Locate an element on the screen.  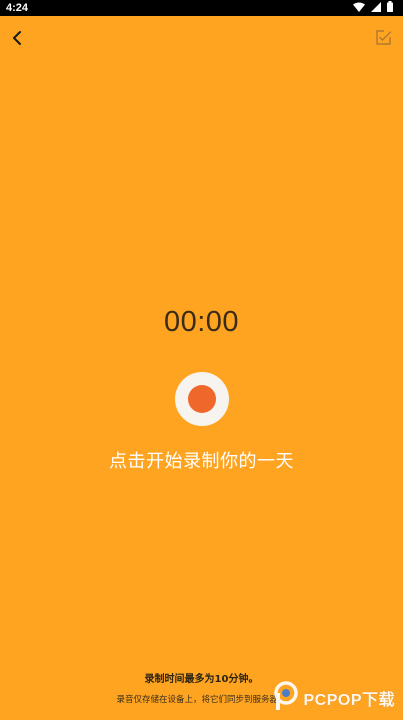
record-icon is located at coordinates (202, 399).